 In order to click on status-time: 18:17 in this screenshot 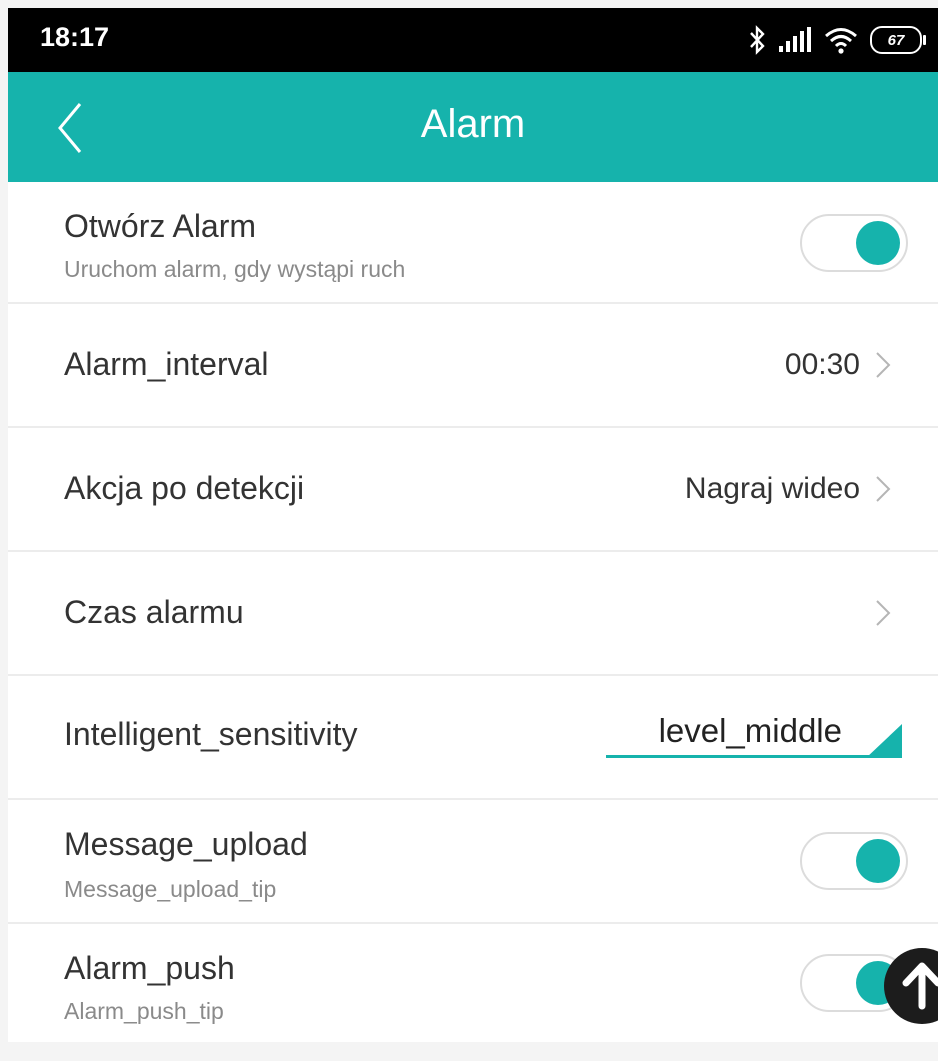, I will do `click(75, 37)`.